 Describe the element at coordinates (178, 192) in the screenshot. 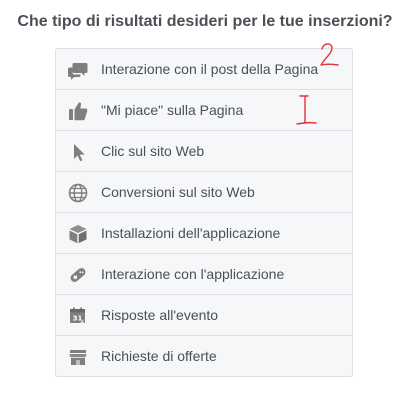

I see `option-label: Conversioni sul sito Web` at that location.